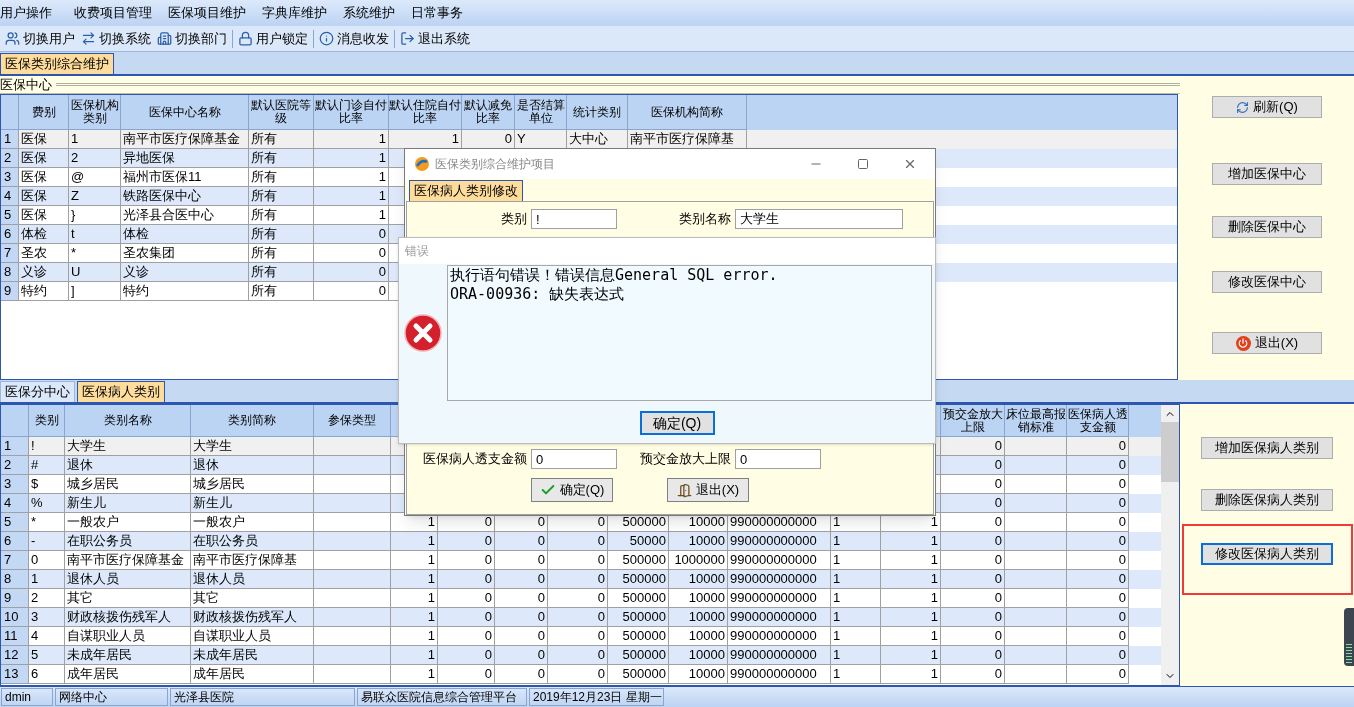 This screenshot has height=707, width=1354. Describe the element at coordinates (972, 420) in the screenshot. I see `column-header: 预交金放大上限` at that location.